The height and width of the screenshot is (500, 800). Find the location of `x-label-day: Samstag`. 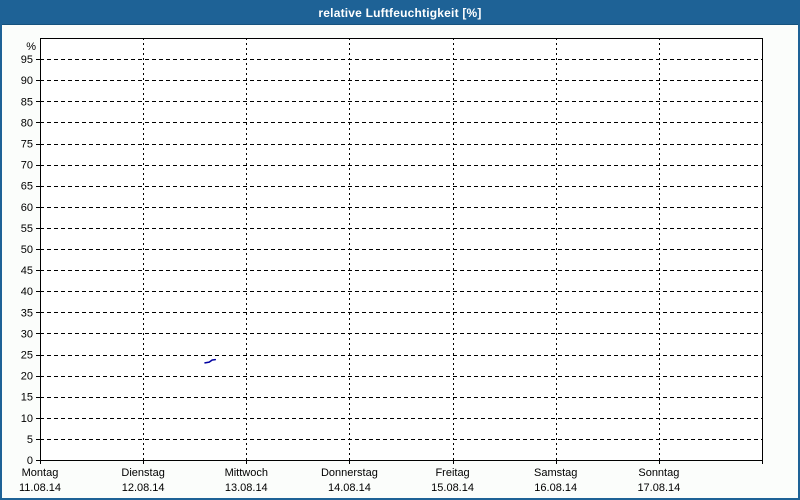

x-label-day: Samstag is located at coordinates (555, 473).